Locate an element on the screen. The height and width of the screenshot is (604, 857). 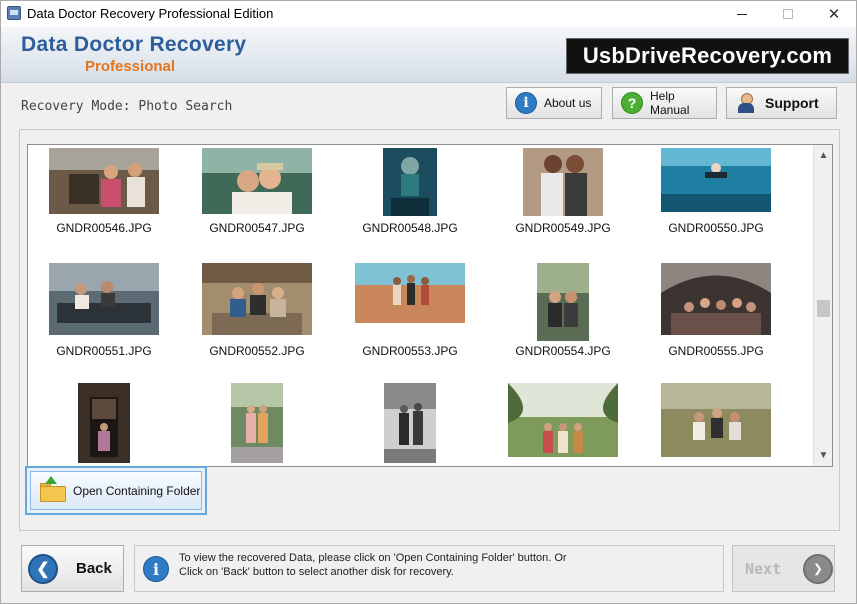
gallery-scrollbar: ▲ ▼ is located at coordinates (822, 305).